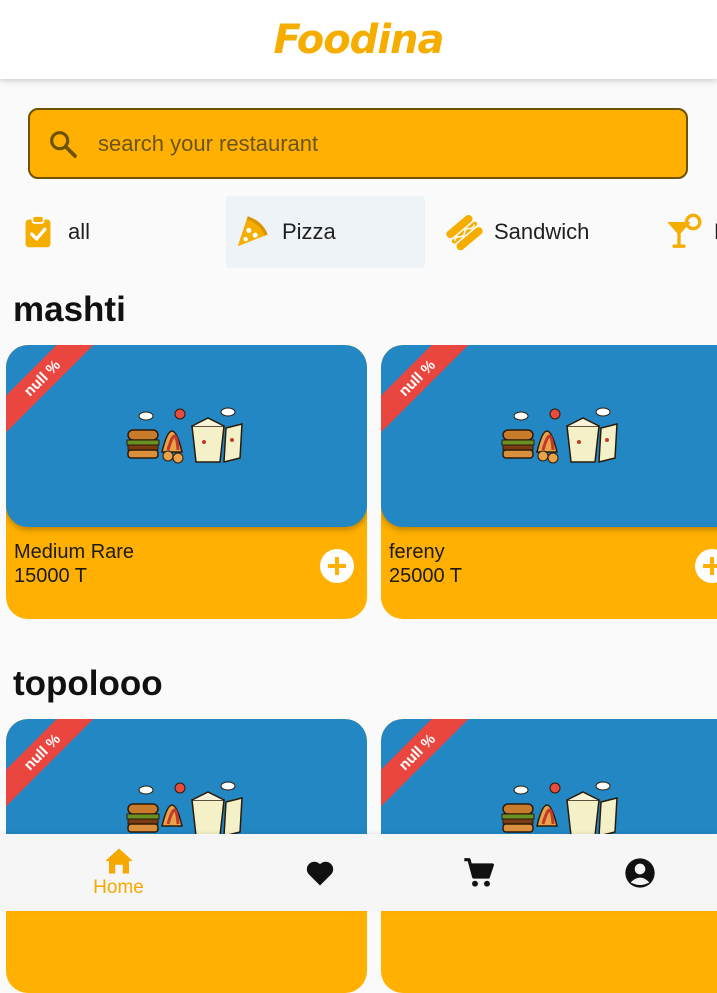  I want to click on pizza-icon, so click(252, 232).